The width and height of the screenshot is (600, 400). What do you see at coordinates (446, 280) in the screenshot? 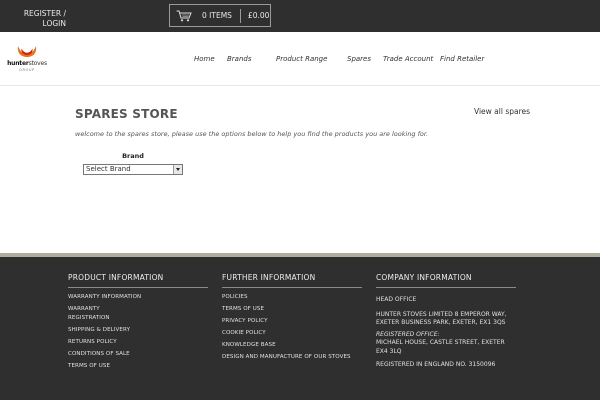
I see `footer-company-heading: COMPANY INFORMATION` at bounding box center [446, 280].